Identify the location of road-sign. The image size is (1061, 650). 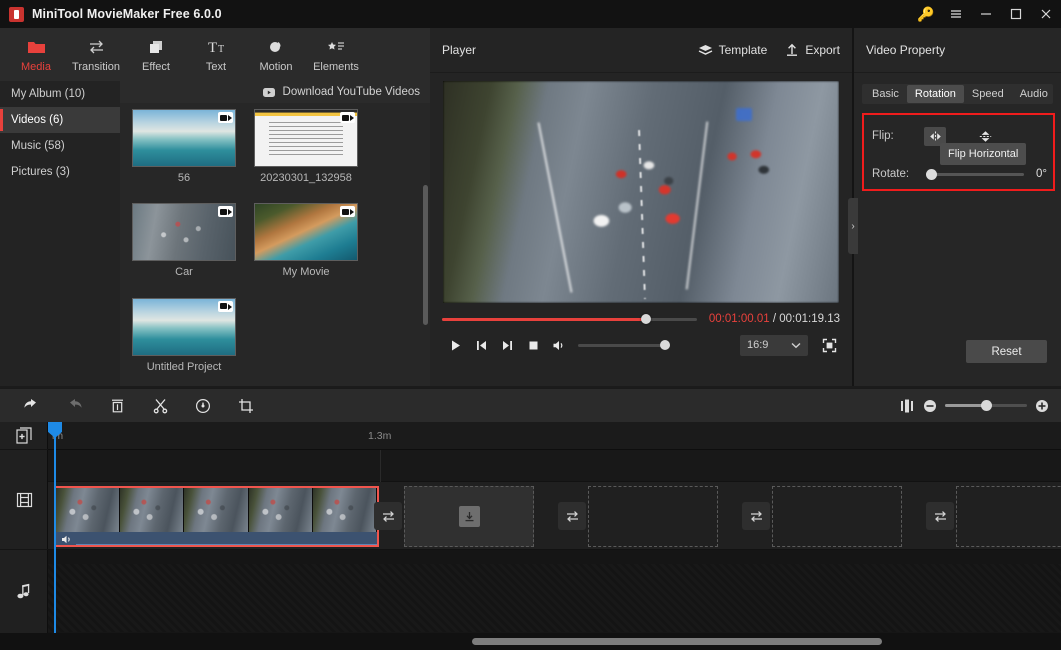
(744, 114).